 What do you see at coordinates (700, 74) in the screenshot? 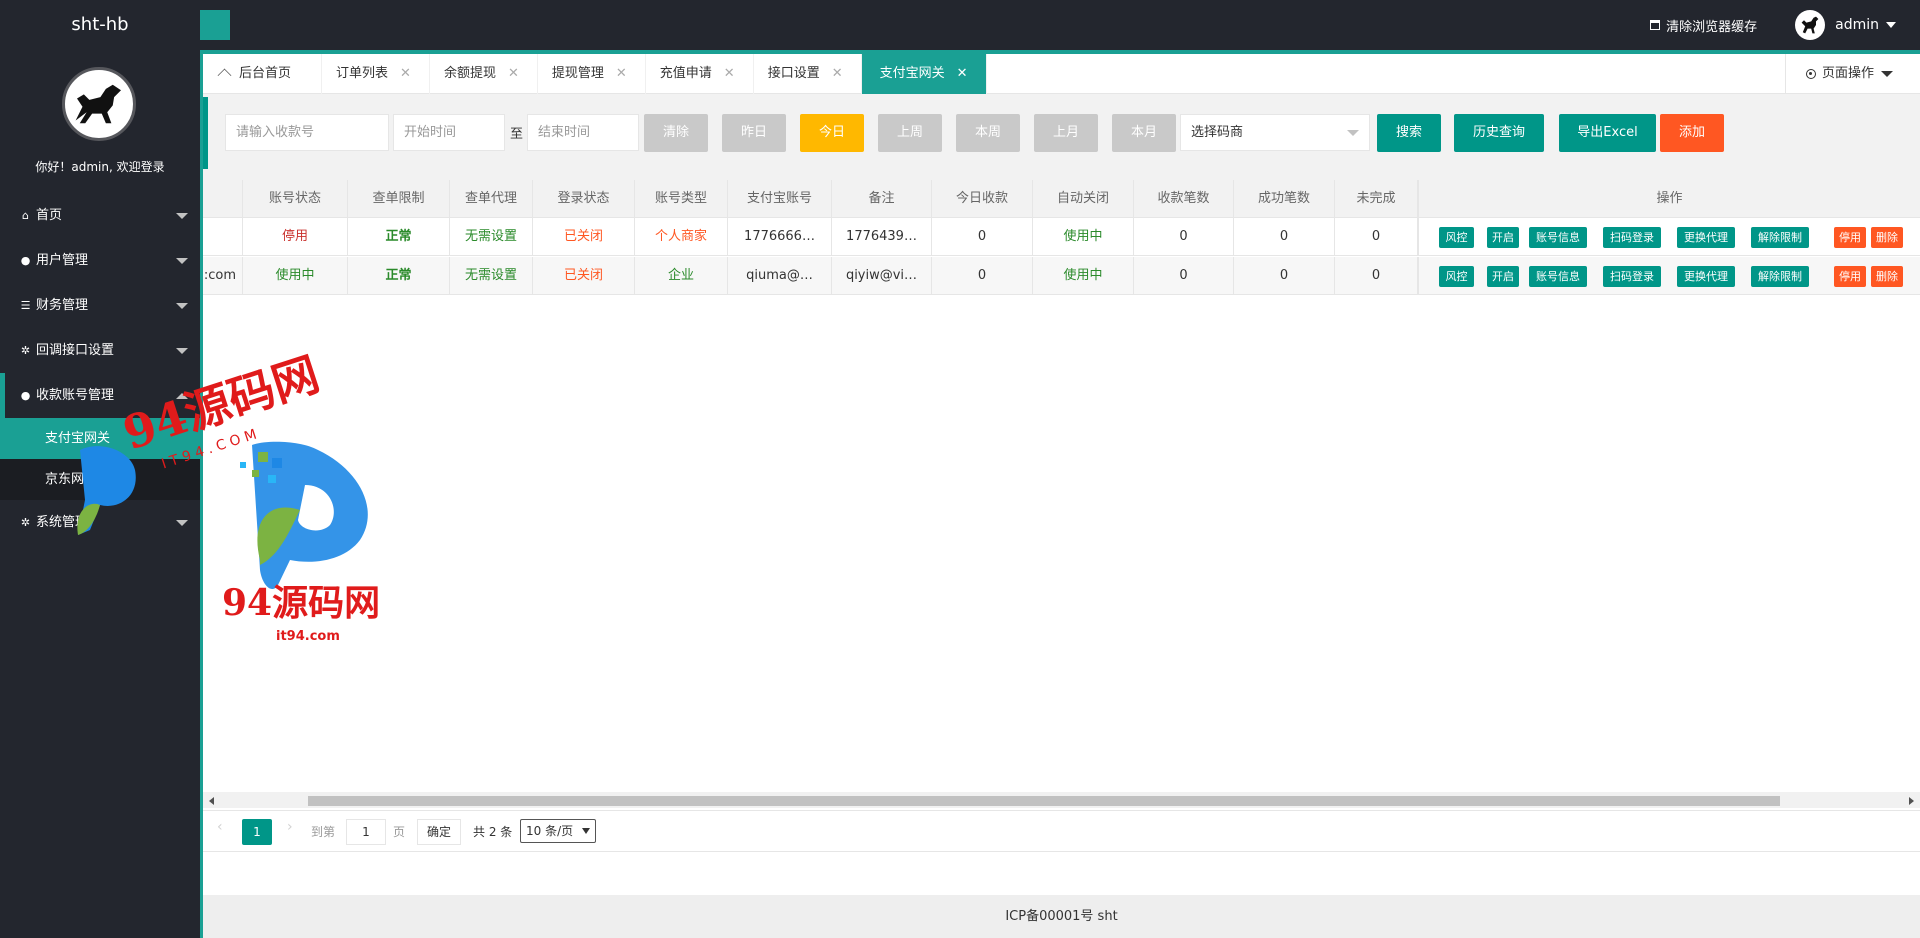
I see `tab-recharge: 充值申请 ✕` at bounding box center [700, 74].